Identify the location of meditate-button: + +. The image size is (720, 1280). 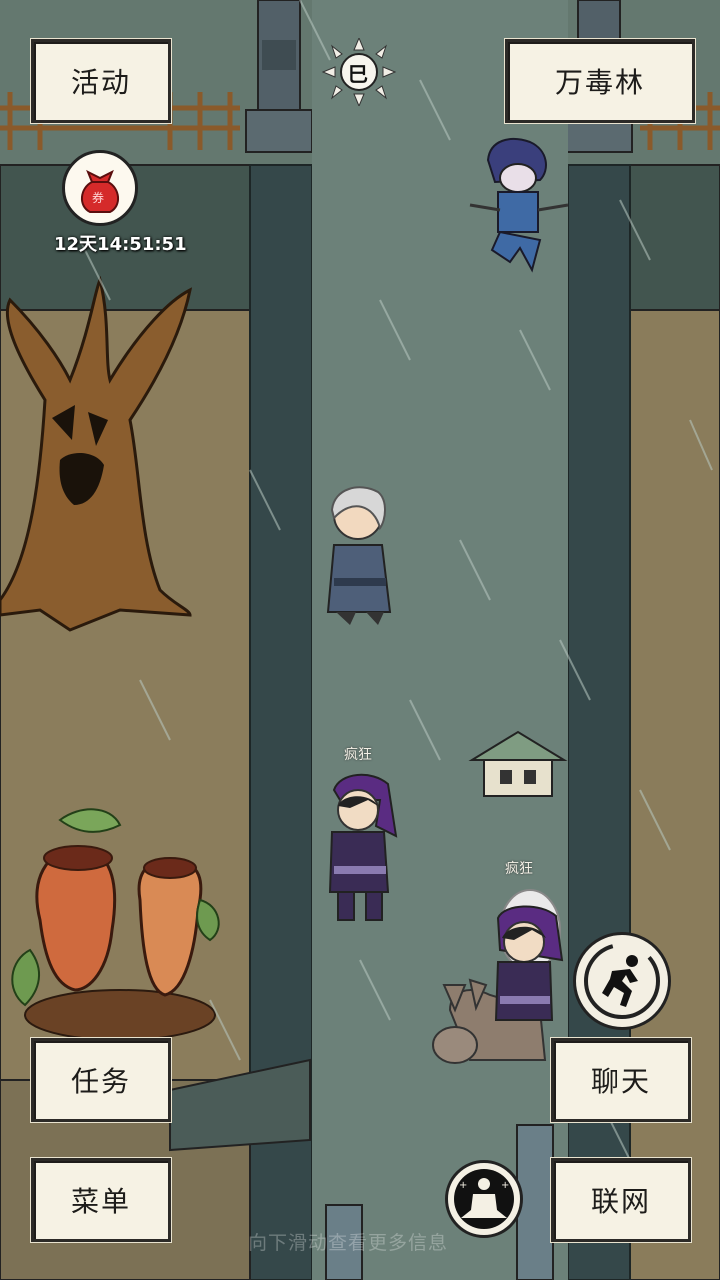
(484, 1199).